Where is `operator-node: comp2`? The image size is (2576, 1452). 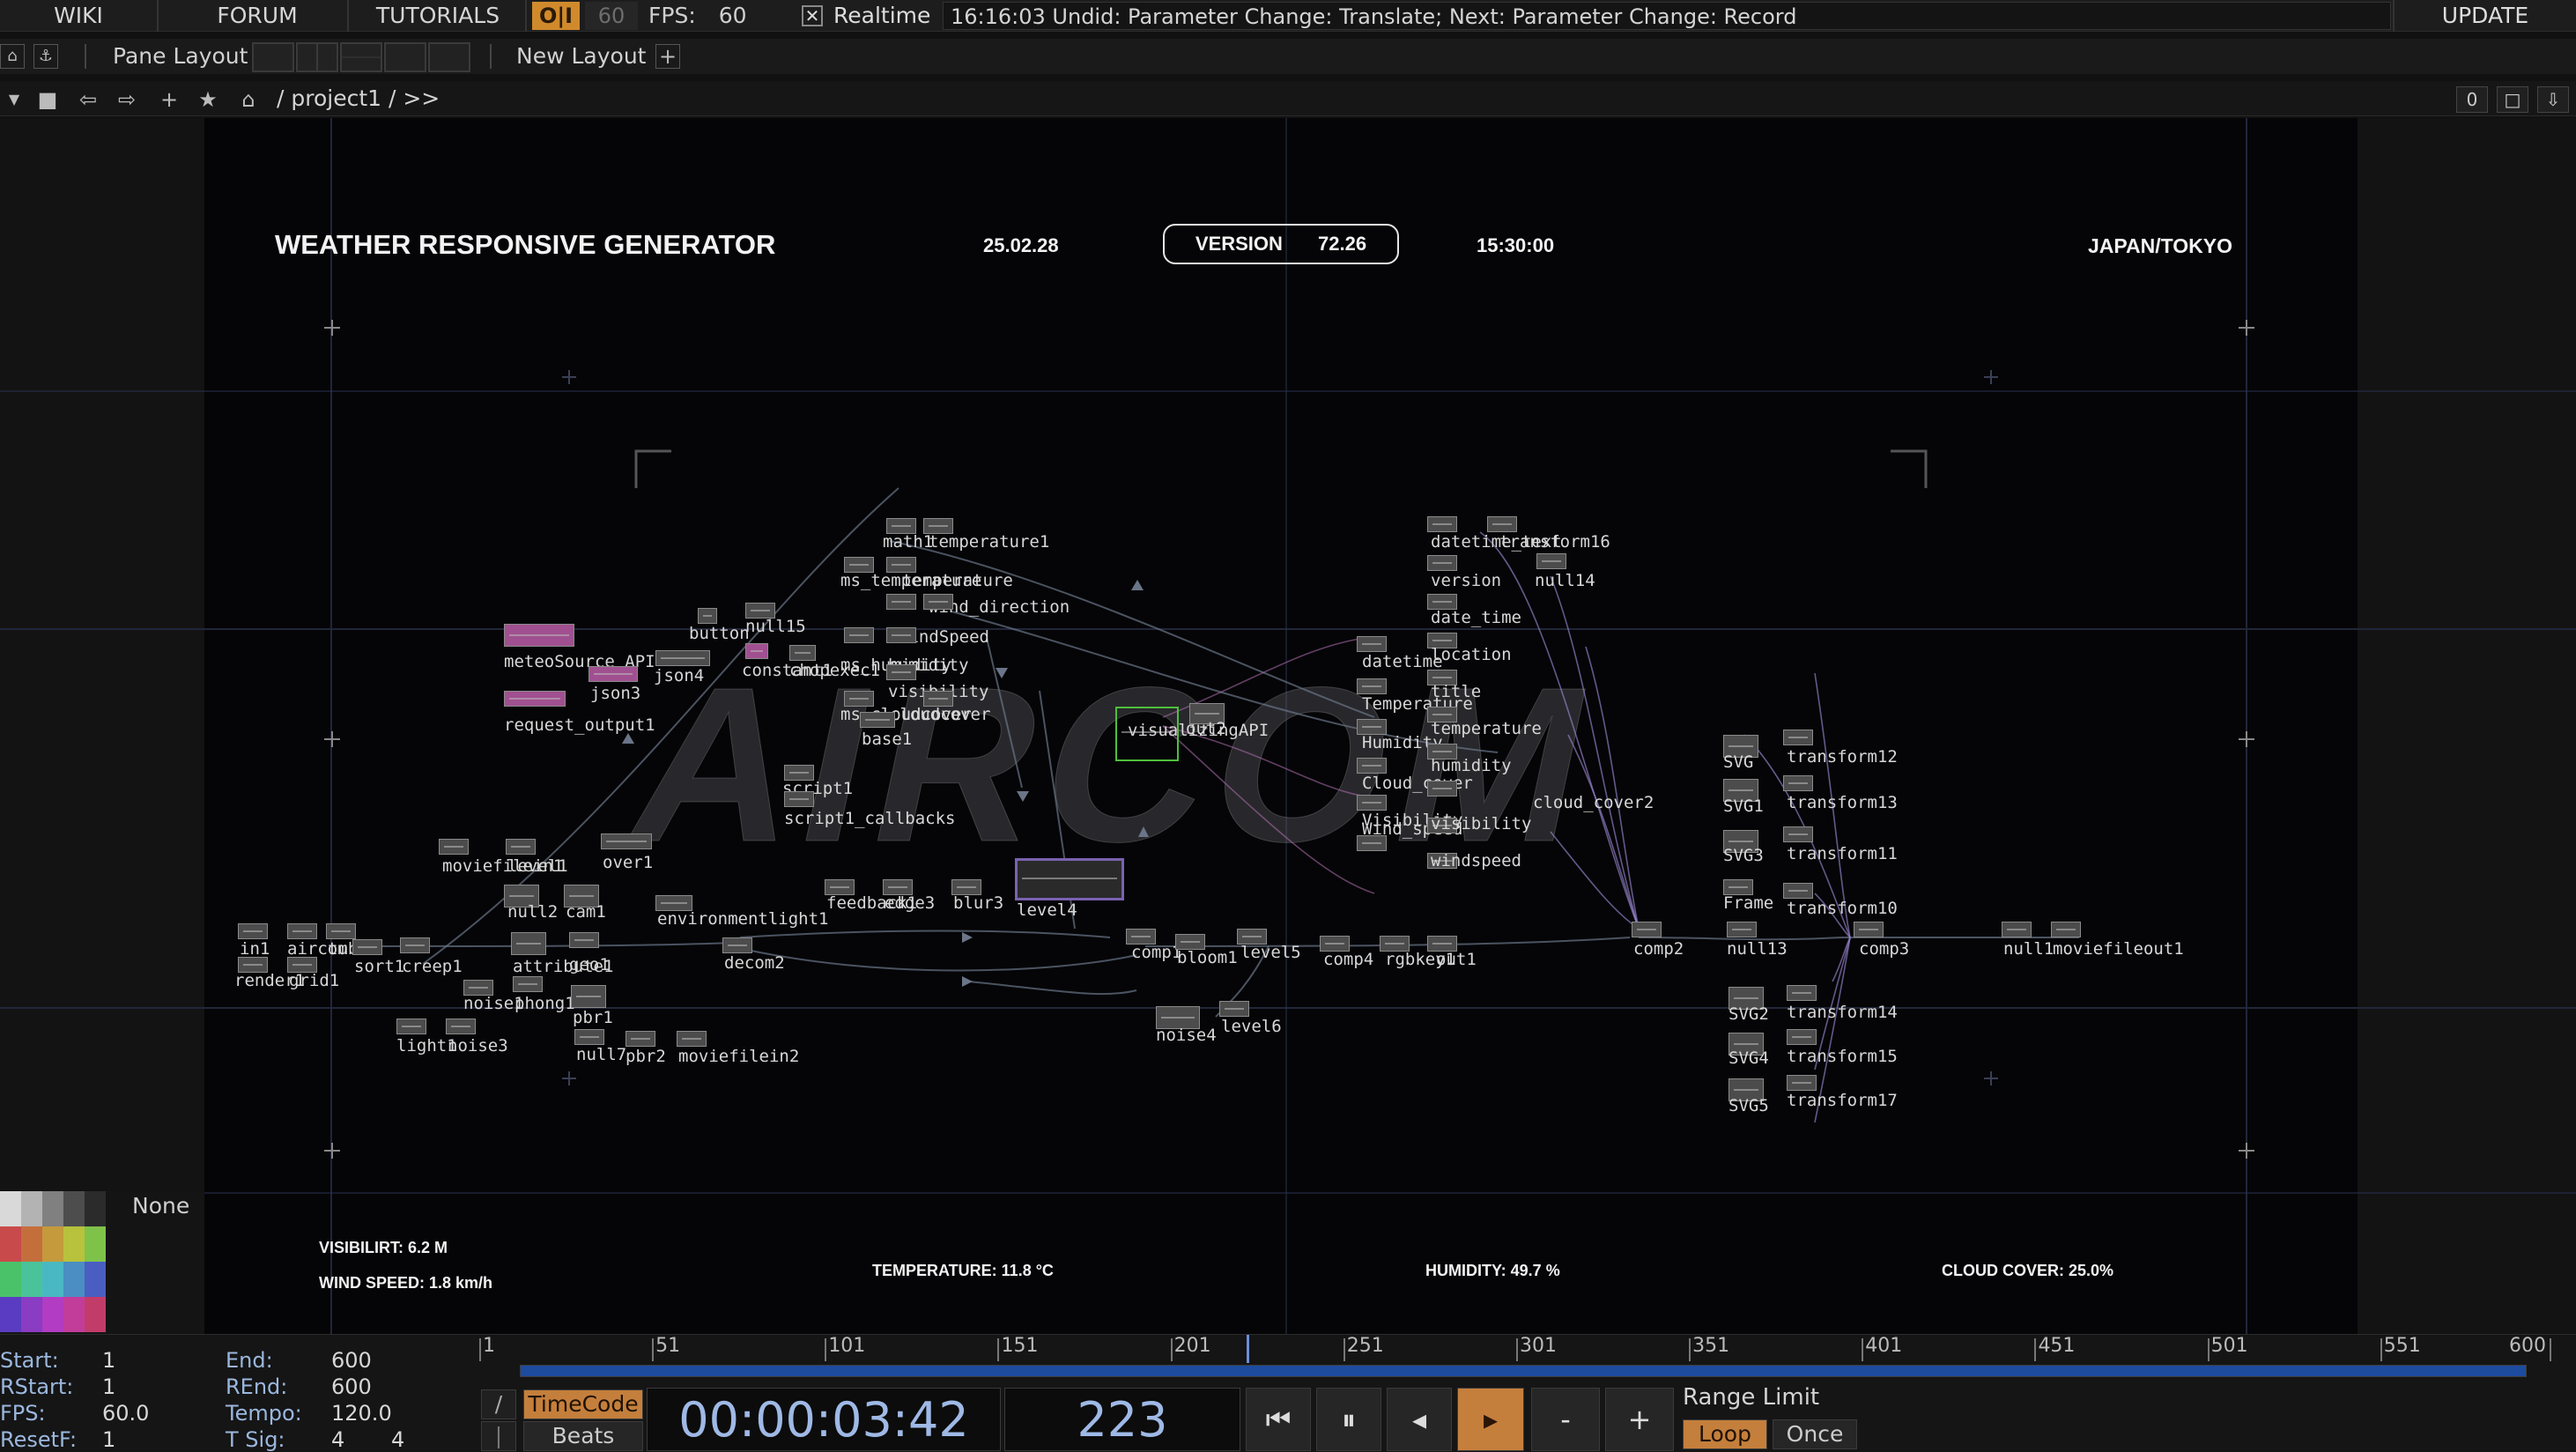 operator-node: comp2 is located at coordinates (1658, 940).